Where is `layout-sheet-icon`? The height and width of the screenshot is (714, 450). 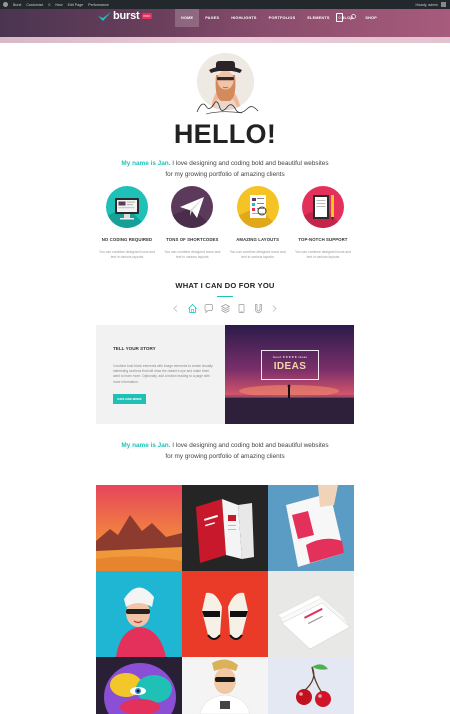
layout-sheet-icon is located at coordinates (257, 207).